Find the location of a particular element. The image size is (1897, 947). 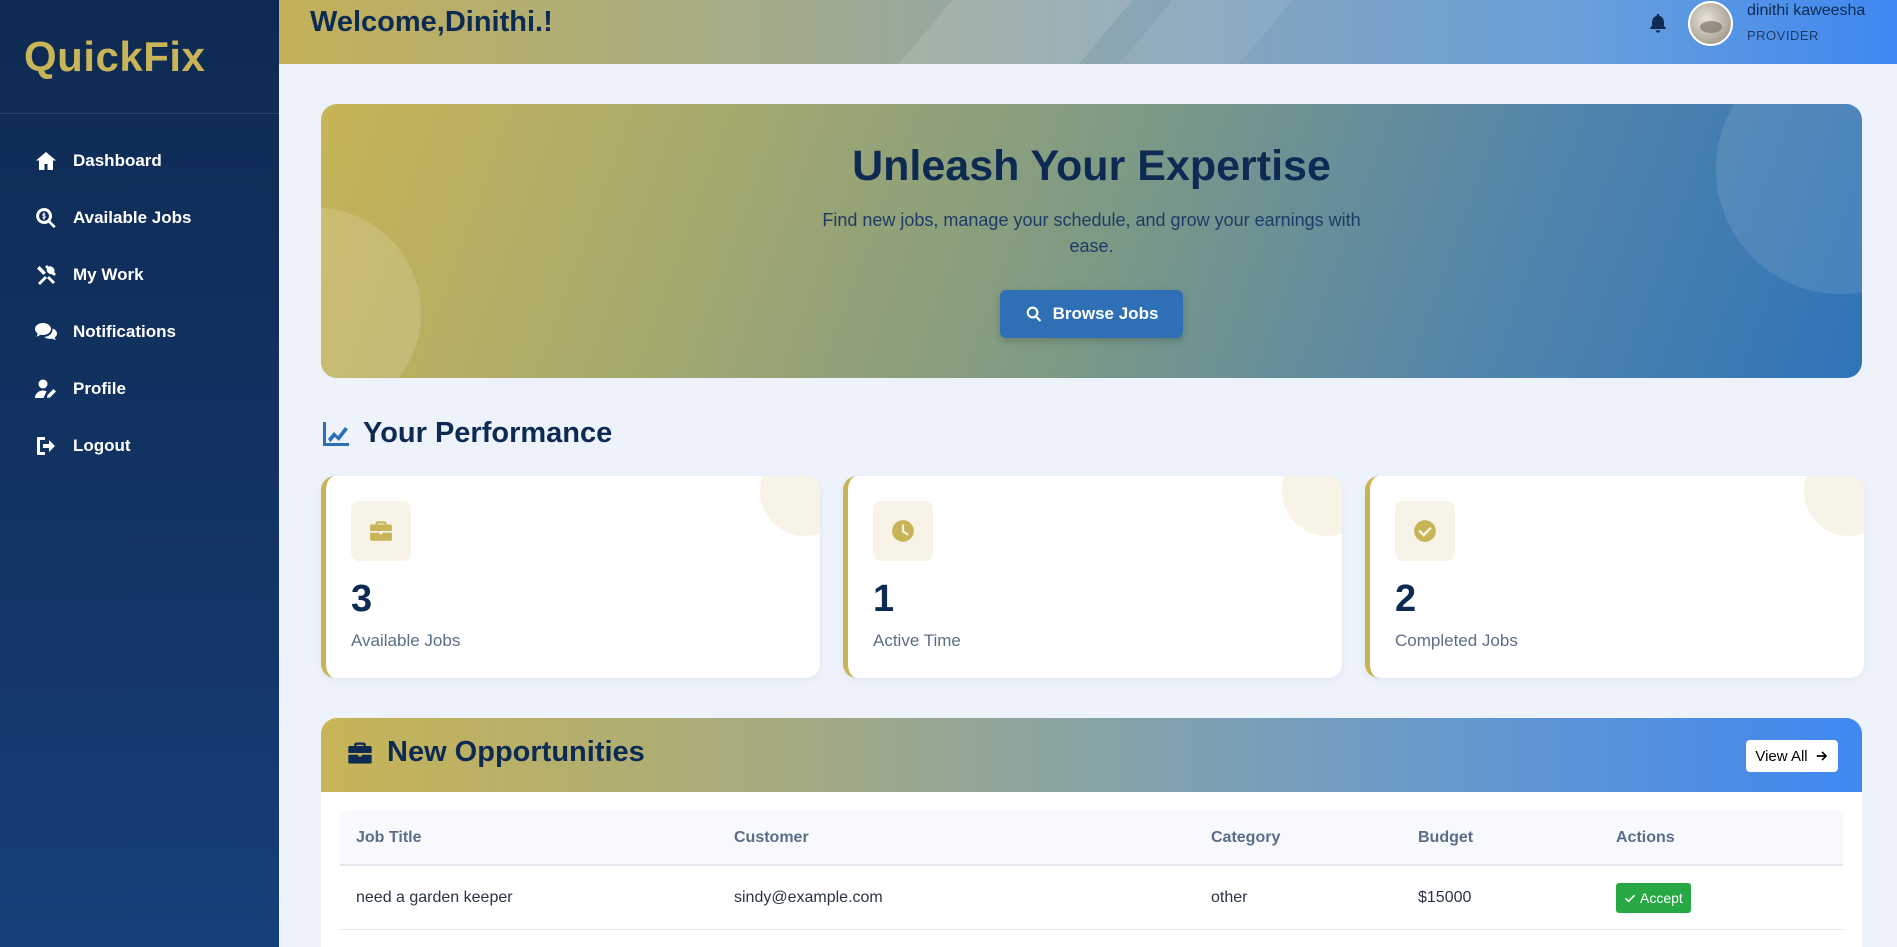

search-icon is located at coordinates (1033, 314).